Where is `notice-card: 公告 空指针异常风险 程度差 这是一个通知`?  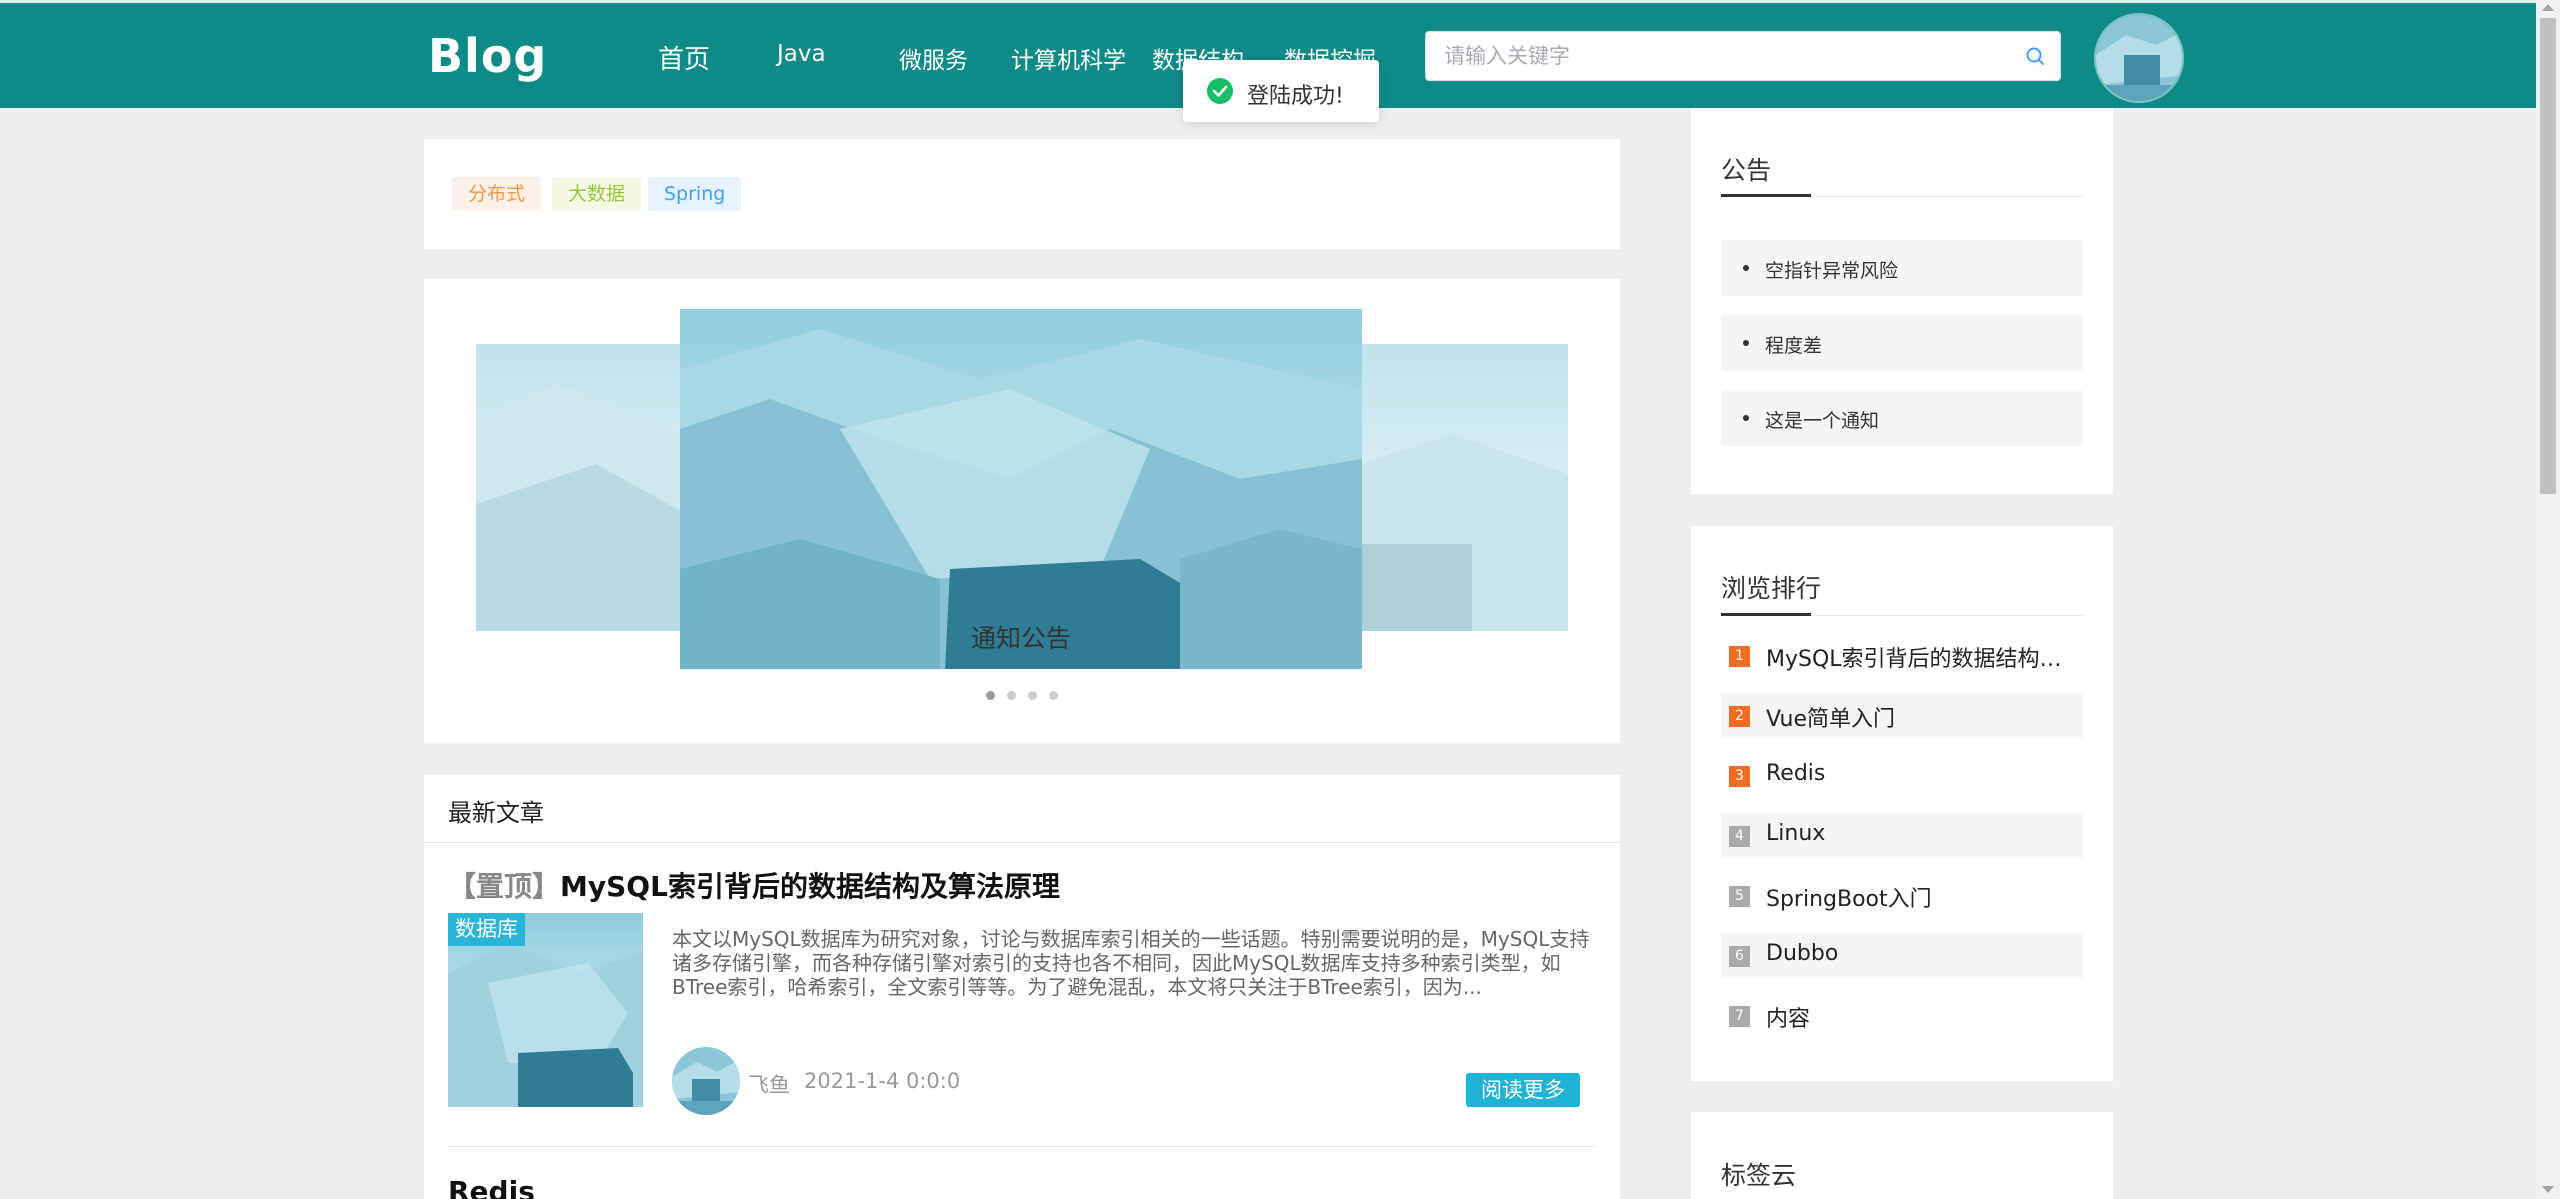 notice-card: 公告 空指针异常风险 程度差 这是一个通知 is located at coordinates (1902, 301).